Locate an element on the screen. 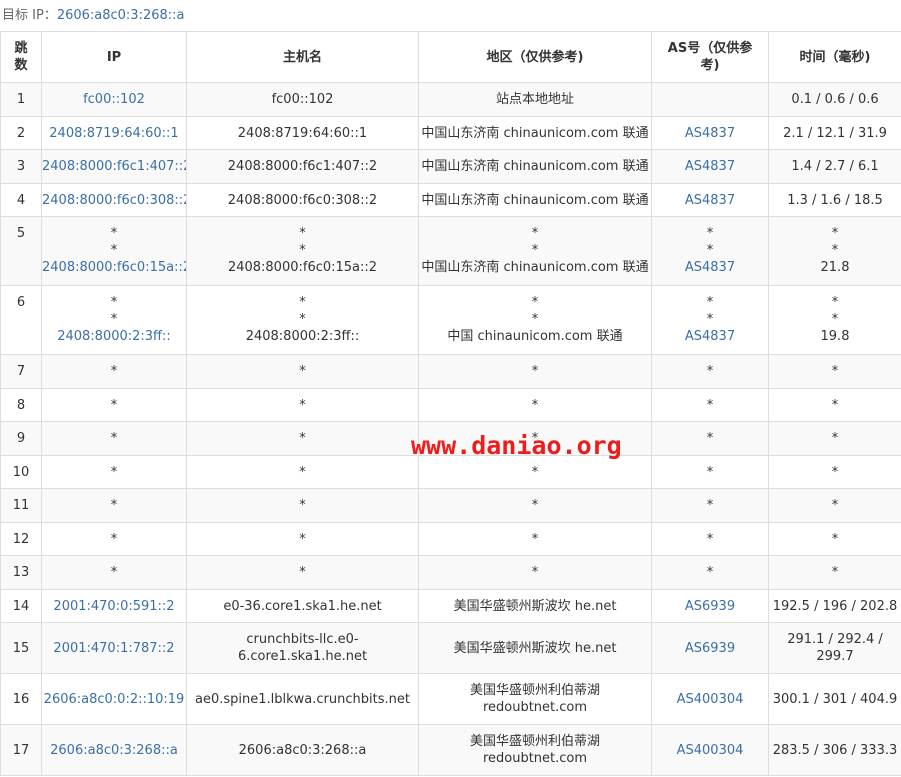 This screenshot has height=777, width=901. cell-ip: fc00::102 is located at coordinates (114, 99).